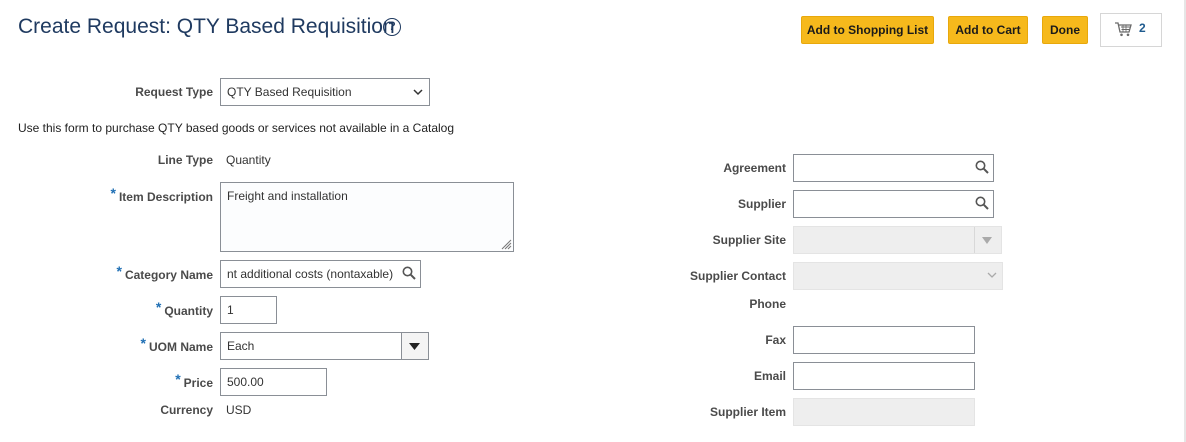  I want to click on supplier-site-label: Supplier Site, so click(749, 240).